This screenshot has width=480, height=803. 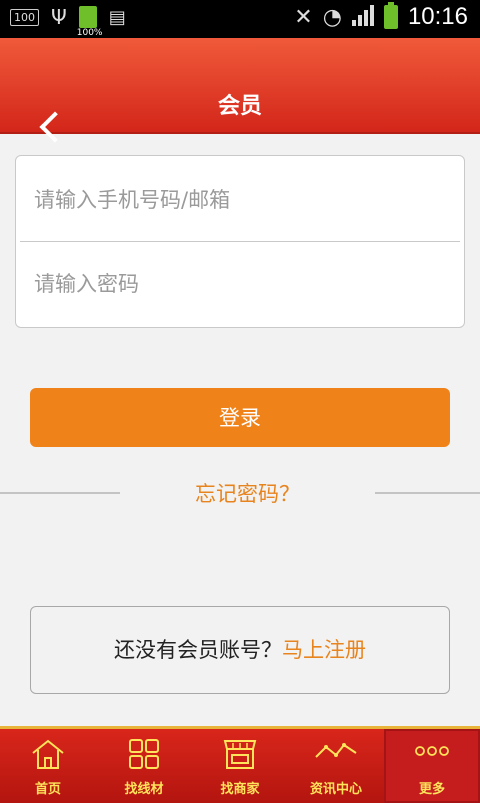 What do you see at coordinates (239, 106) in the screenshot?
I see `page-title: 会员` at bounding box center [239, 106].